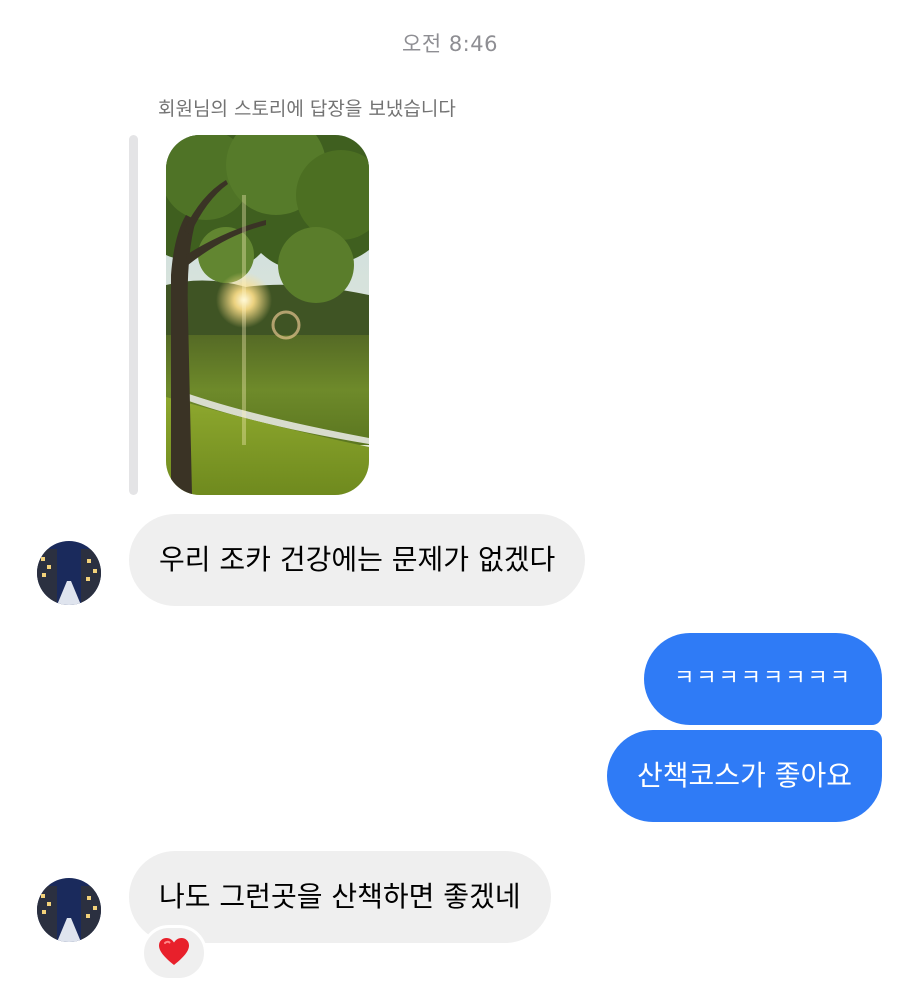 This screenshot has width=900, height=1005. I want to click on message-bubble-outgoing: ㅋㅋㅋㅋㅋㅋㅋㅋ, so click(763, 679).